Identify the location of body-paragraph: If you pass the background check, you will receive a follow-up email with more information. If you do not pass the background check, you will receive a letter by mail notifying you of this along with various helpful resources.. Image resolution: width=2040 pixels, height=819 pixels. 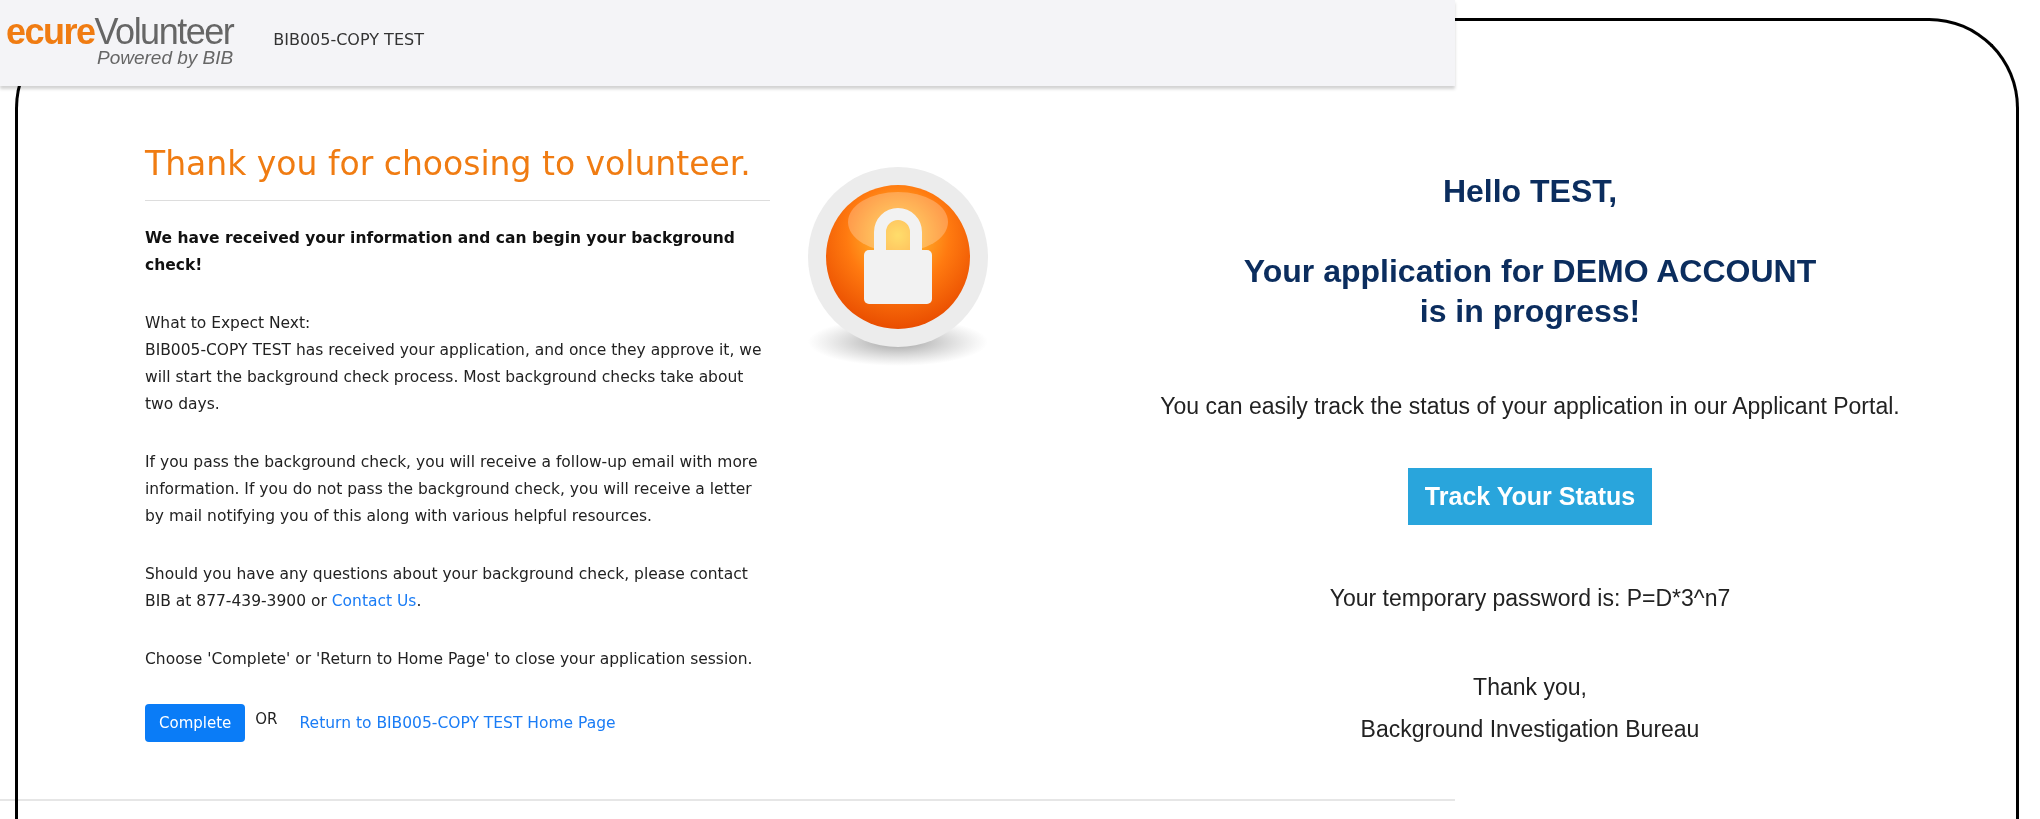
(452, 489).